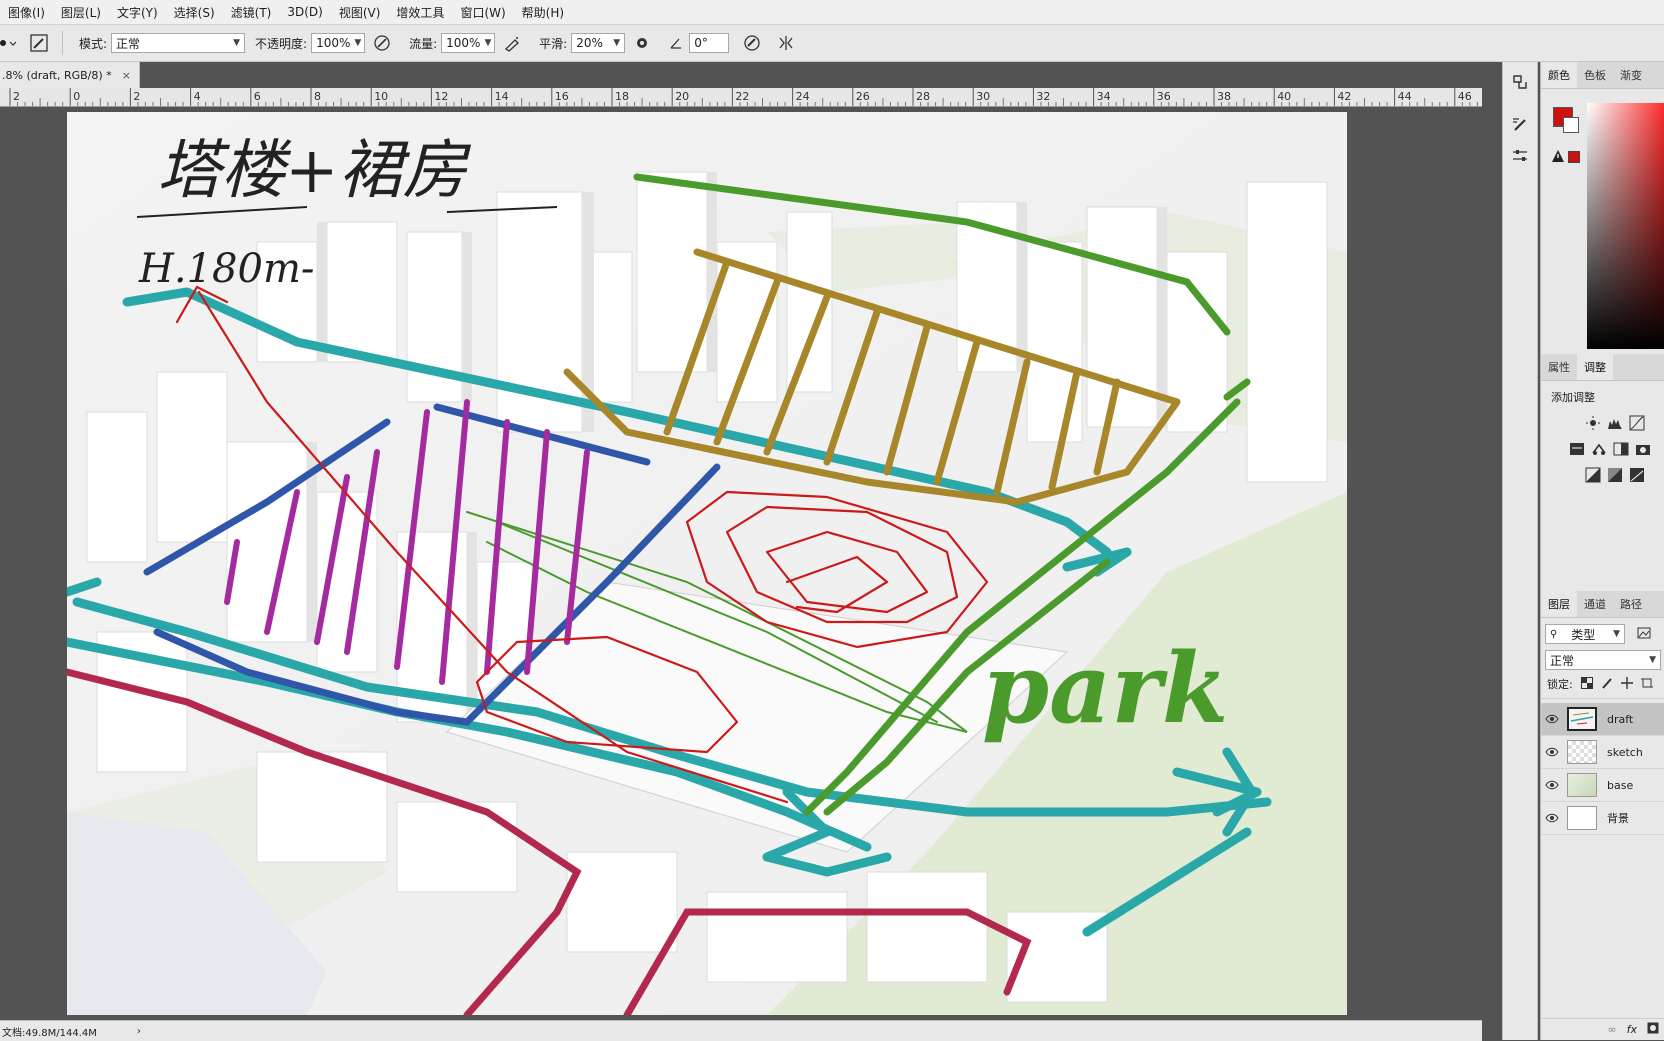 This screenshot has height=1041, width=1664. Describe the element at coordinates (622, 96) in the screenshot. I see `ruler-label: 18` at that location.